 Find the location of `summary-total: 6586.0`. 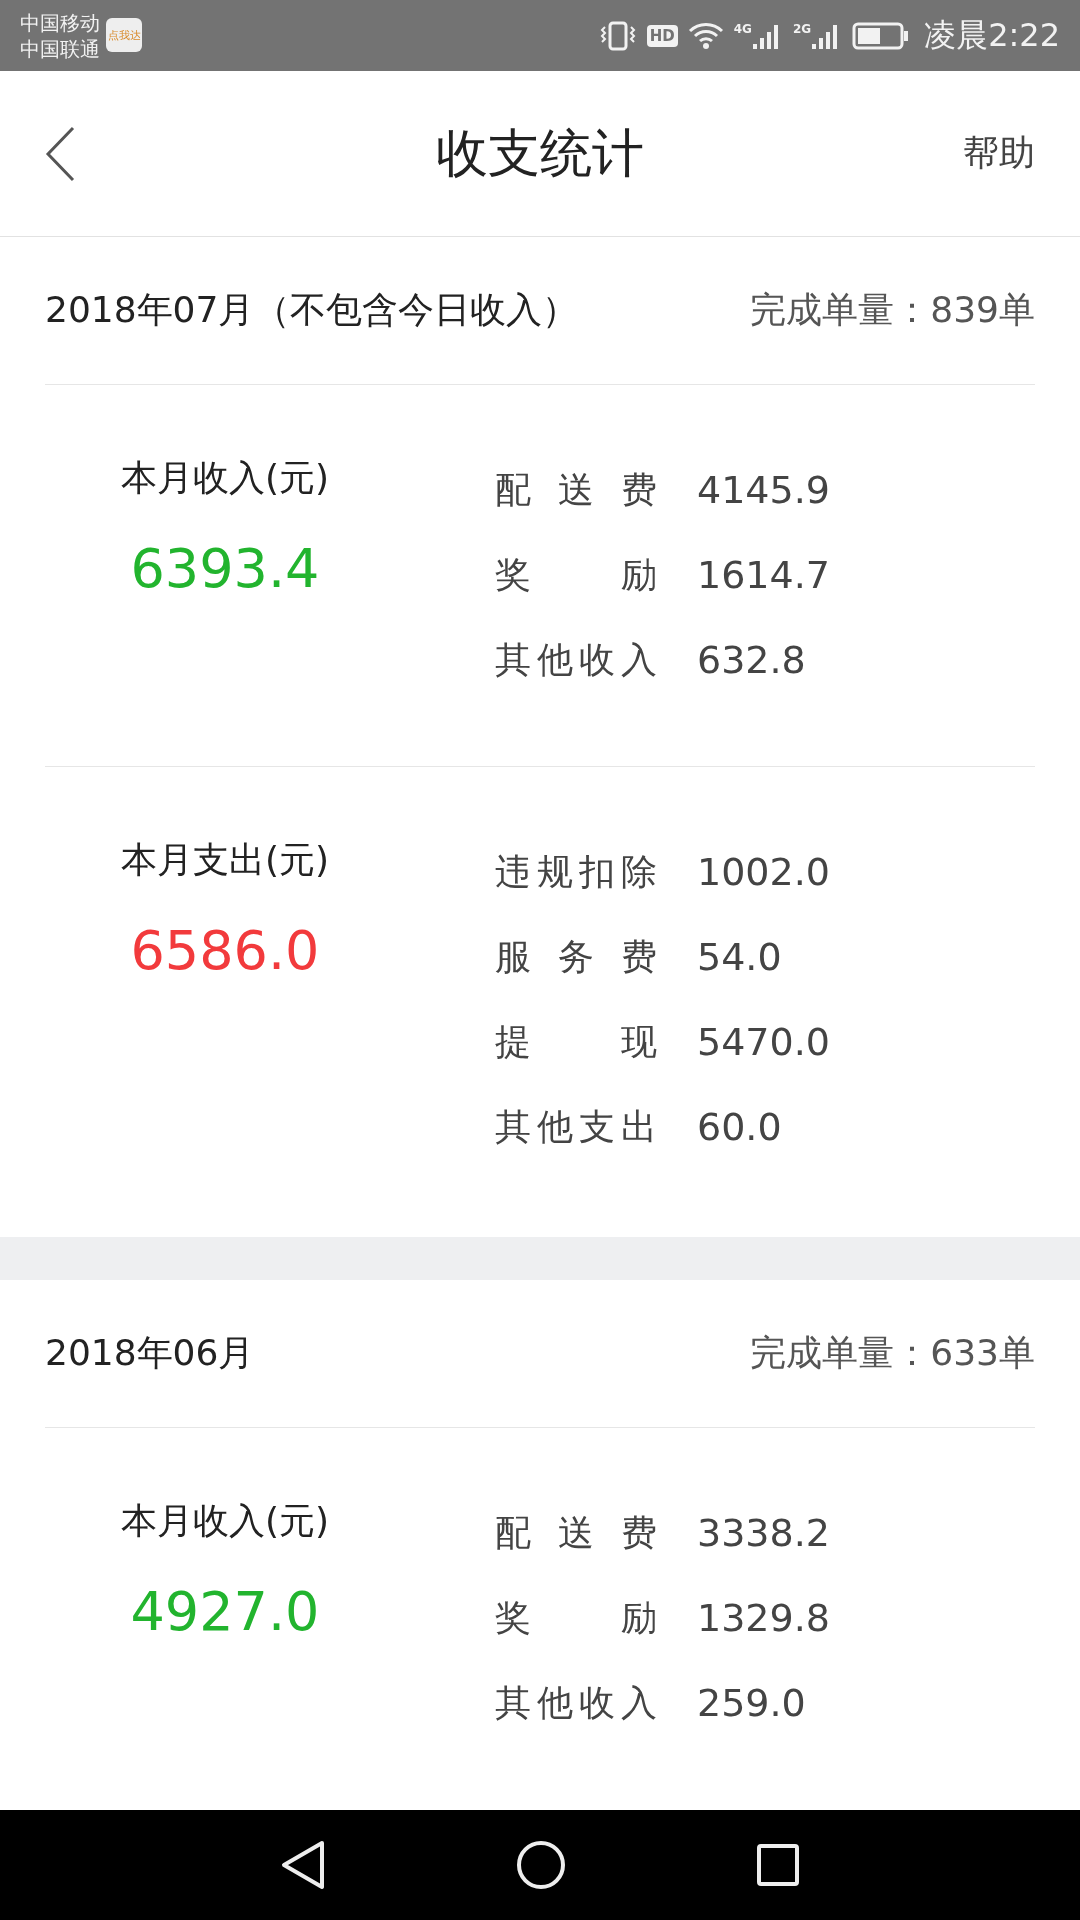

summary-total: 6586.0 is located at coordinates (225, 951).